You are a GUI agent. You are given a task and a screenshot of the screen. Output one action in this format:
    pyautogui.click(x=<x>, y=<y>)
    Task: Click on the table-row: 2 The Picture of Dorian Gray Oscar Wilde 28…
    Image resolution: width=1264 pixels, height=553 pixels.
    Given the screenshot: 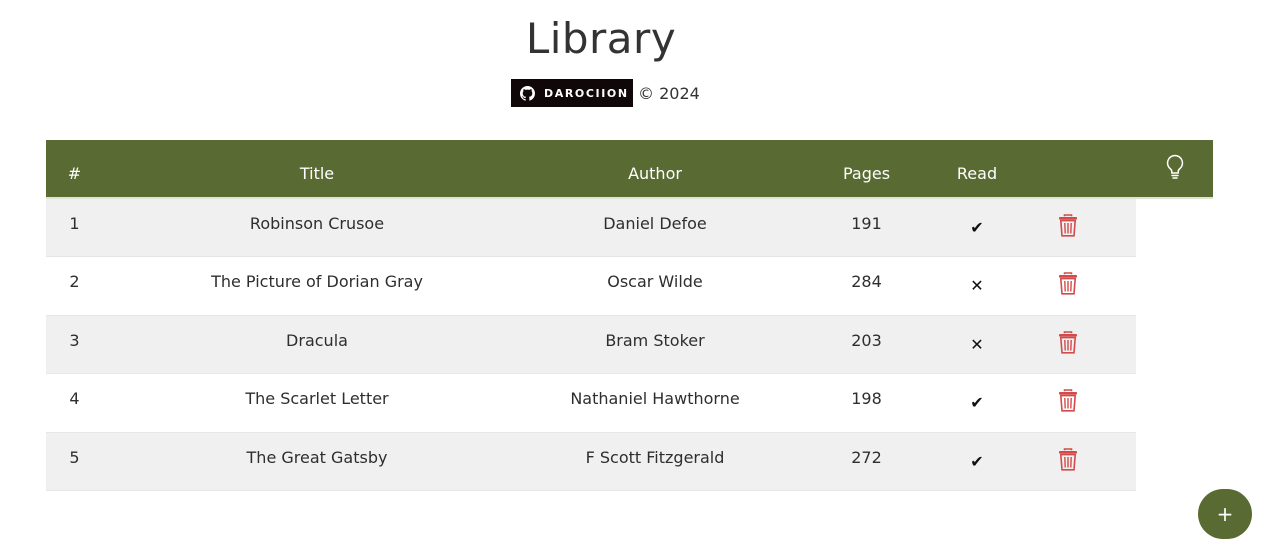 What is the action you would take?
    pyautogui.click(x=629, y=286)
    